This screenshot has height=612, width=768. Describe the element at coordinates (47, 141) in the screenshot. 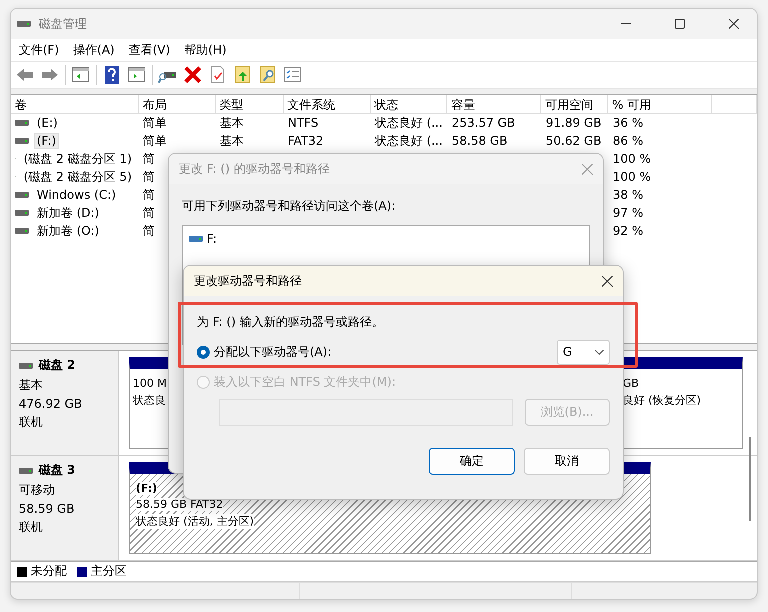

I see `table-cell: (F:)` at that location.